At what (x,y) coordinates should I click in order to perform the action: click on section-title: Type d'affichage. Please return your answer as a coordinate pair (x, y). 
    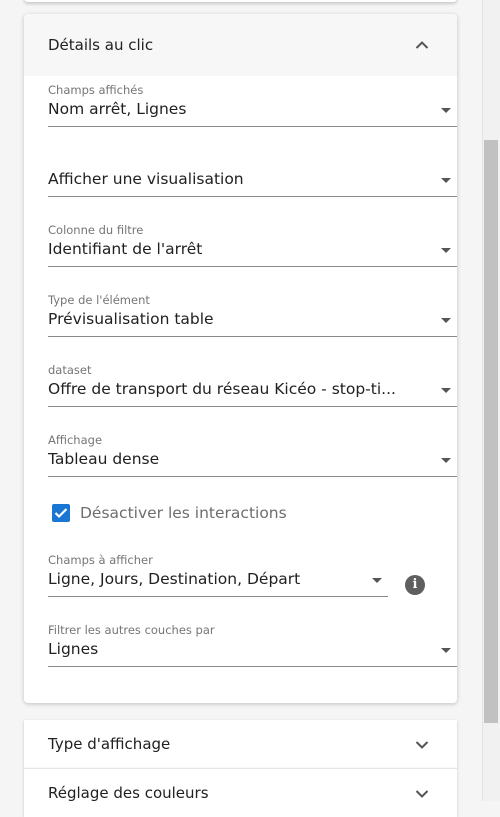
    Looking at the image, I should click on (109, 744).